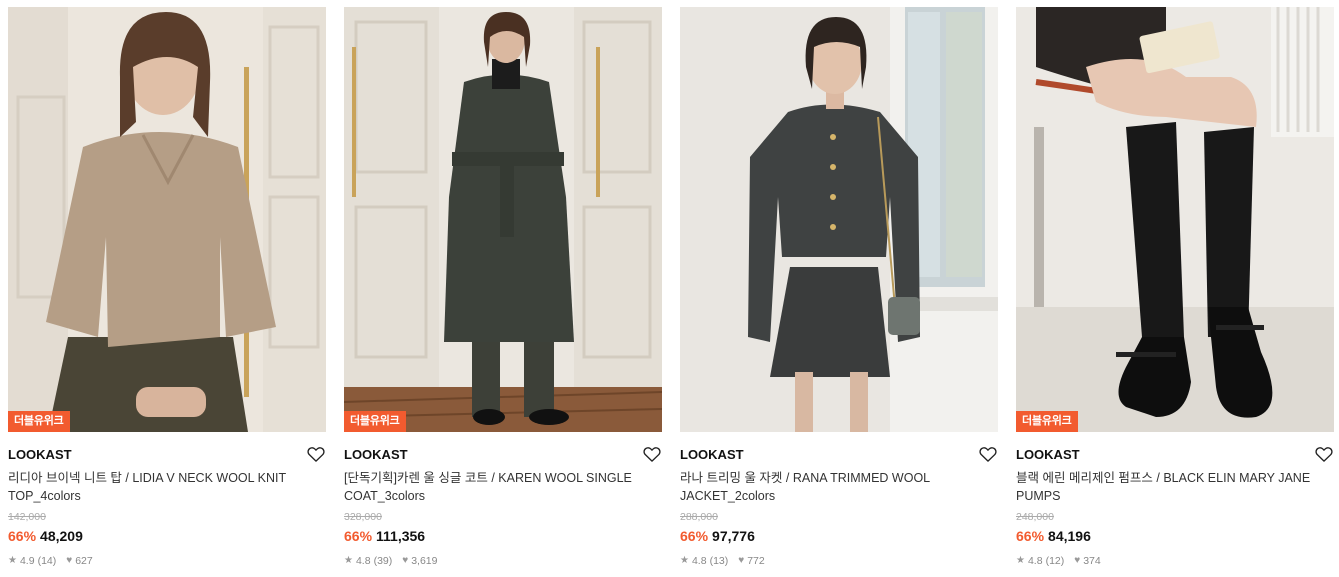 This screenshot has height=577, width=1339. What do you see at coordinates (167, 561) in the screenshot?
I see `product-stats: ★ 4.9 (14) ♥ 627` at bounding box center [167, 561].